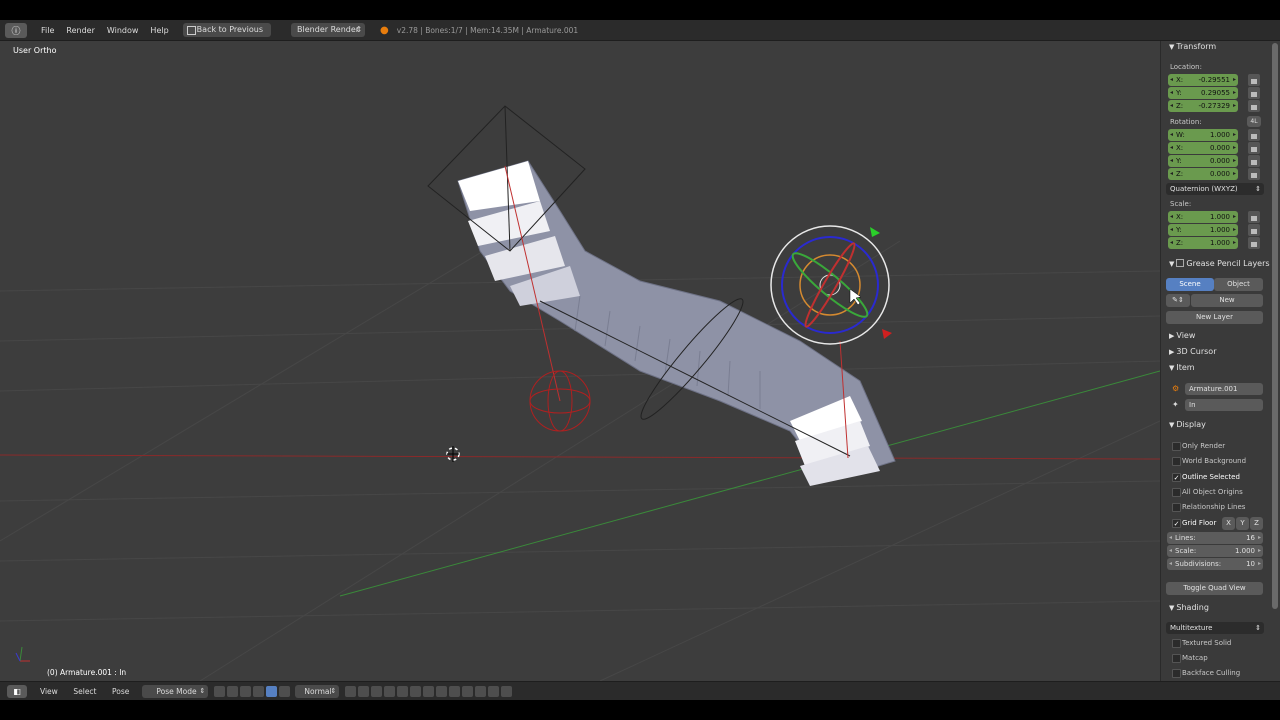 This screenshot has width=1280, height=720. I want to click on display-panel-header: ▼ Display, so click(1187, 424).